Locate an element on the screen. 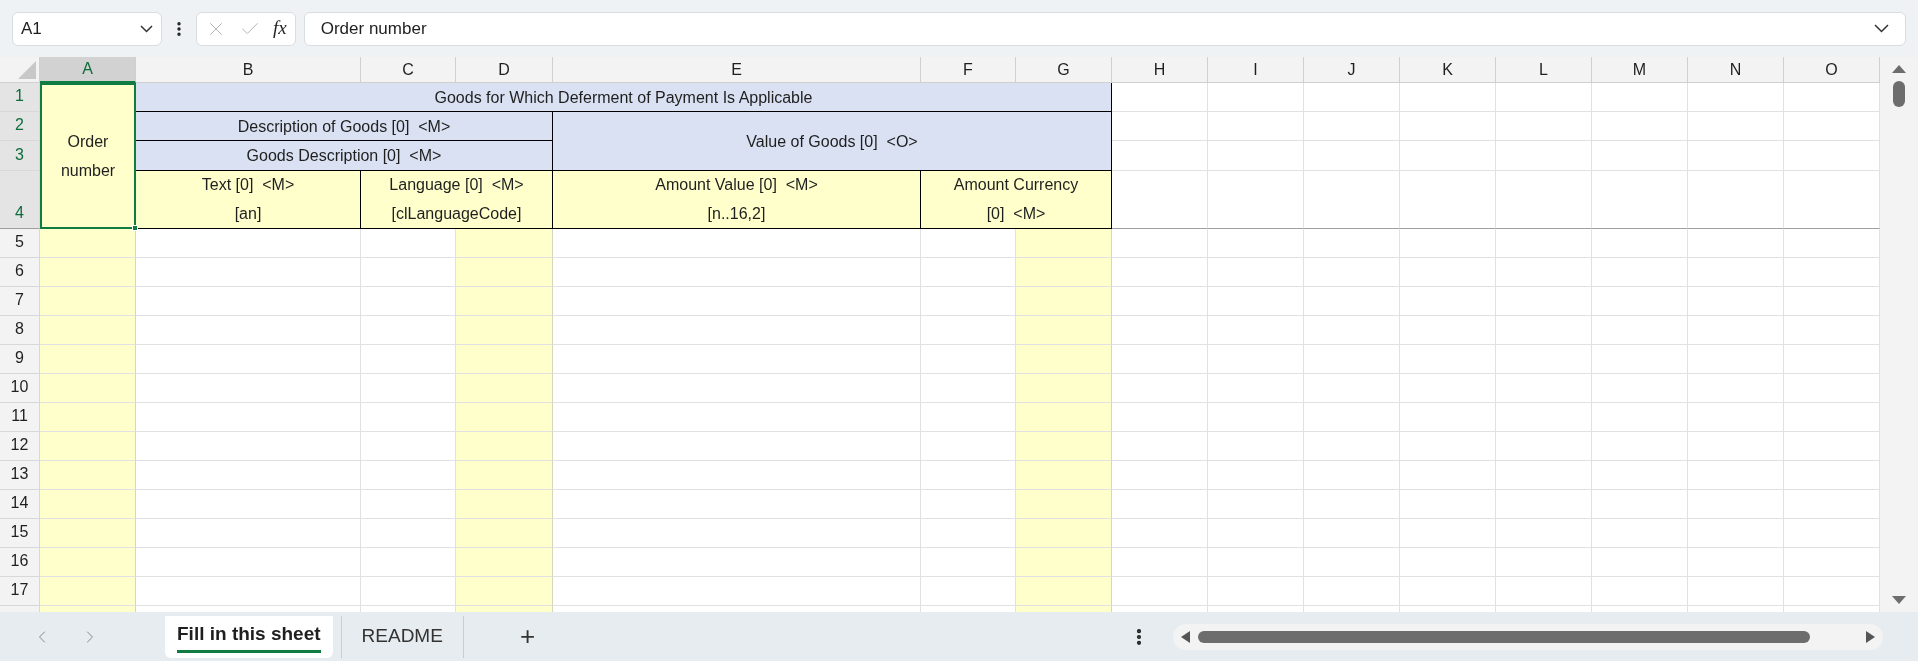 This screenshot has height=661, width=1918. column-header: G is located at coordinates (1064, 70).